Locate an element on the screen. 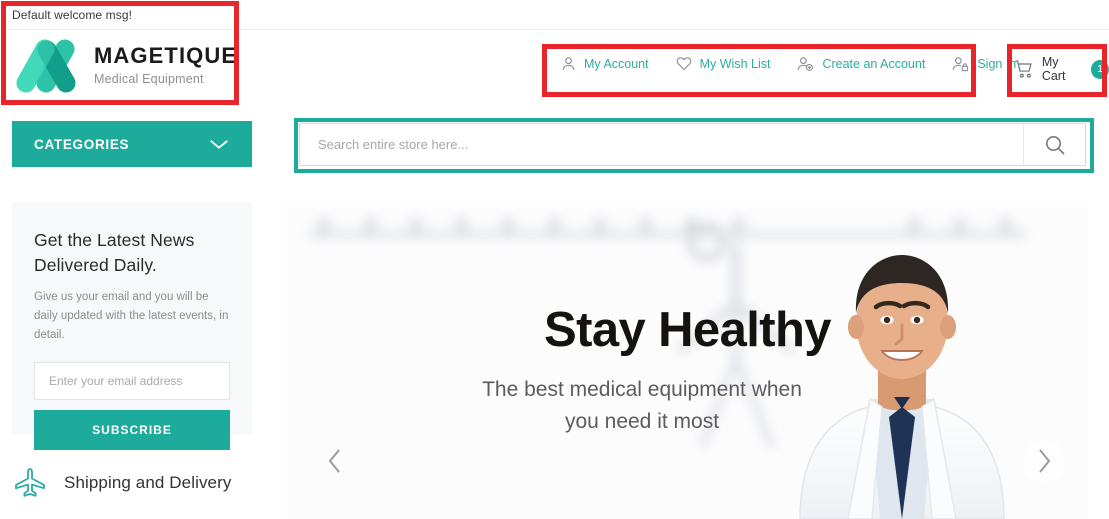 Image resolution: width=1109 pixels, height=519 pixels. newsletter-email-input is located at coordinates (132, 380).